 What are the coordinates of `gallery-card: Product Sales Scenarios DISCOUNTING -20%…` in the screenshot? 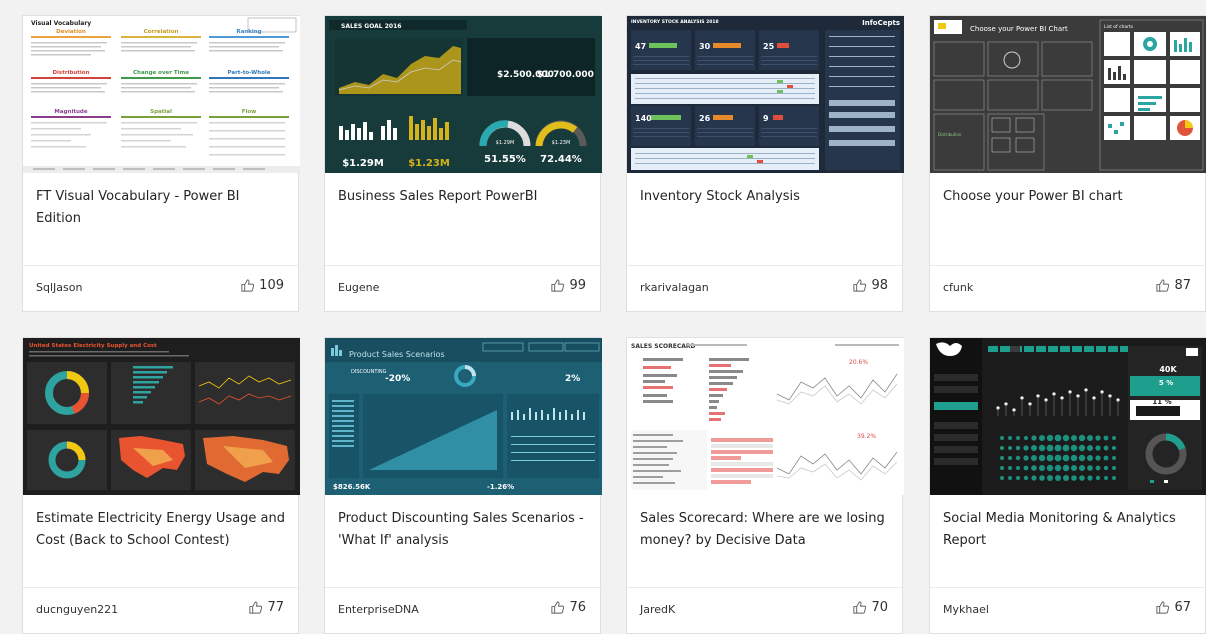 It's located at (463, 485).